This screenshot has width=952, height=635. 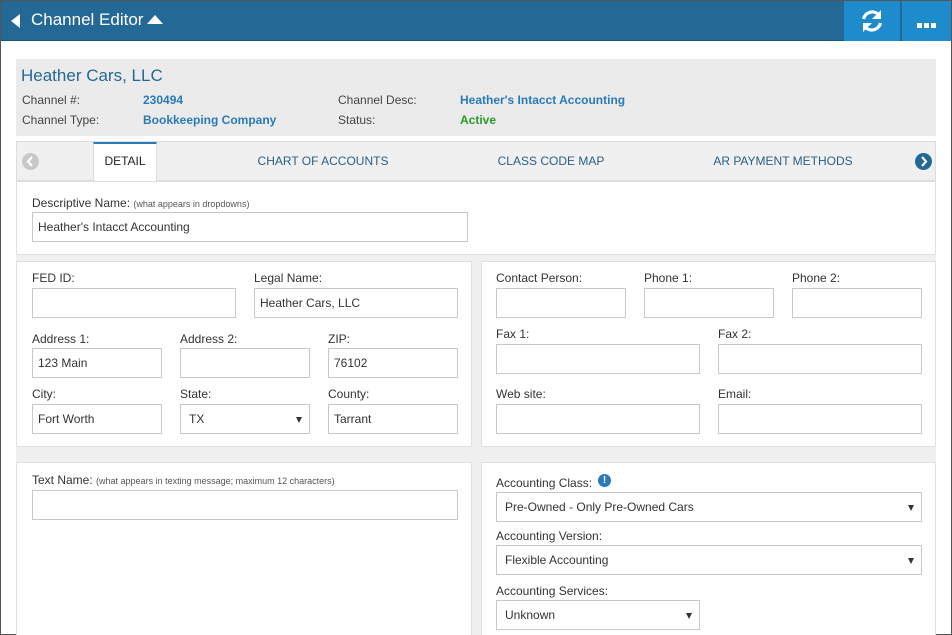 I want to click on channel-desc-value: Heather's Intacct Accounting, so click(x=543, y=100).